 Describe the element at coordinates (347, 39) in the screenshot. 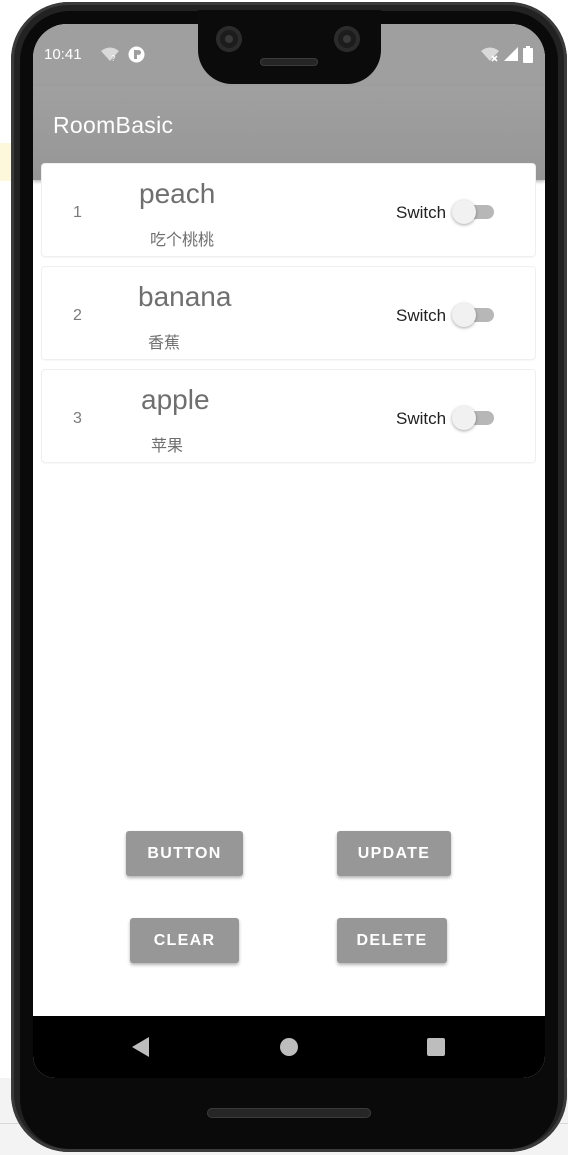

I see `front-sensor-icon` at that location.